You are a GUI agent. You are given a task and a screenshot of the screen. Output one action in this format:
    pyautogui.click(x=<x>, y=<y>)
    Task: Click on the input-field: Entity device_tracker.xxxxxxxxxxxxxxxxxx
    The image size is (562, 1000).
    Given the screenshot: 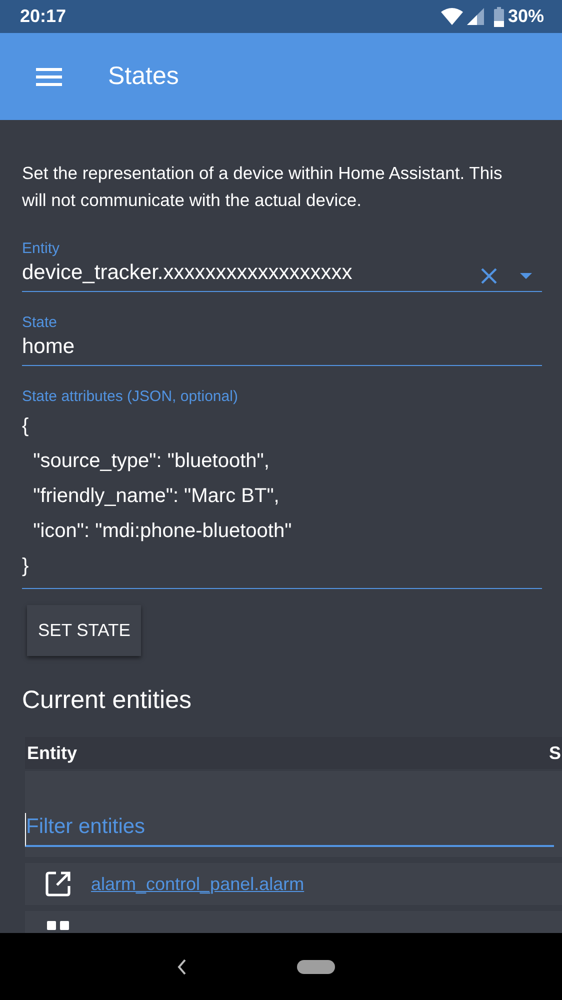 What is the action you would take?
    pyautogui.click(x=282, y=266)
    